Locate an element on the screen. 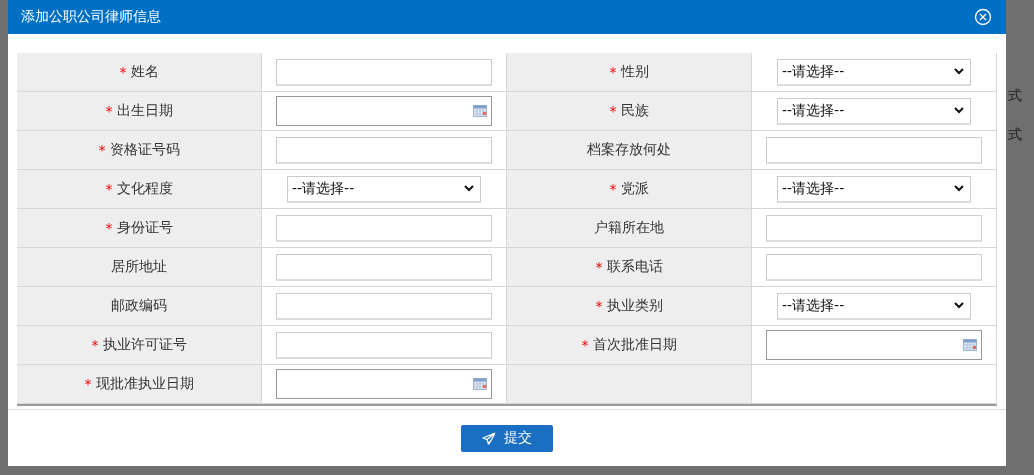  label-text: 身份证号 is located at coordinates (144, 228).